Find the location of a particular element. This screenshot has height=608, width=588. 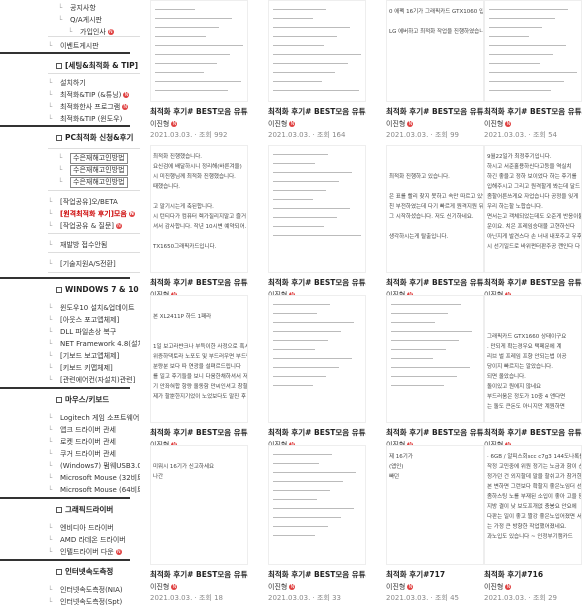

sidebar-item: └ 설치하기 is located at coordinates (70, 83).